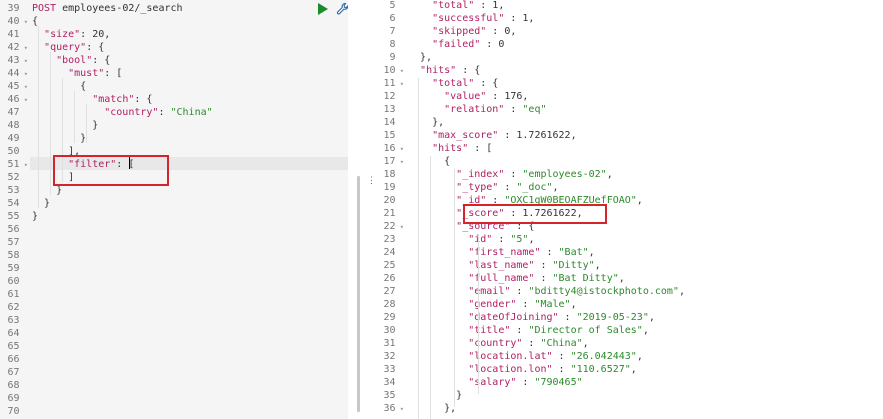 The height and width of the screenshot is (419, 883). I want to click on line-number-text: 55, so click(13, 216).